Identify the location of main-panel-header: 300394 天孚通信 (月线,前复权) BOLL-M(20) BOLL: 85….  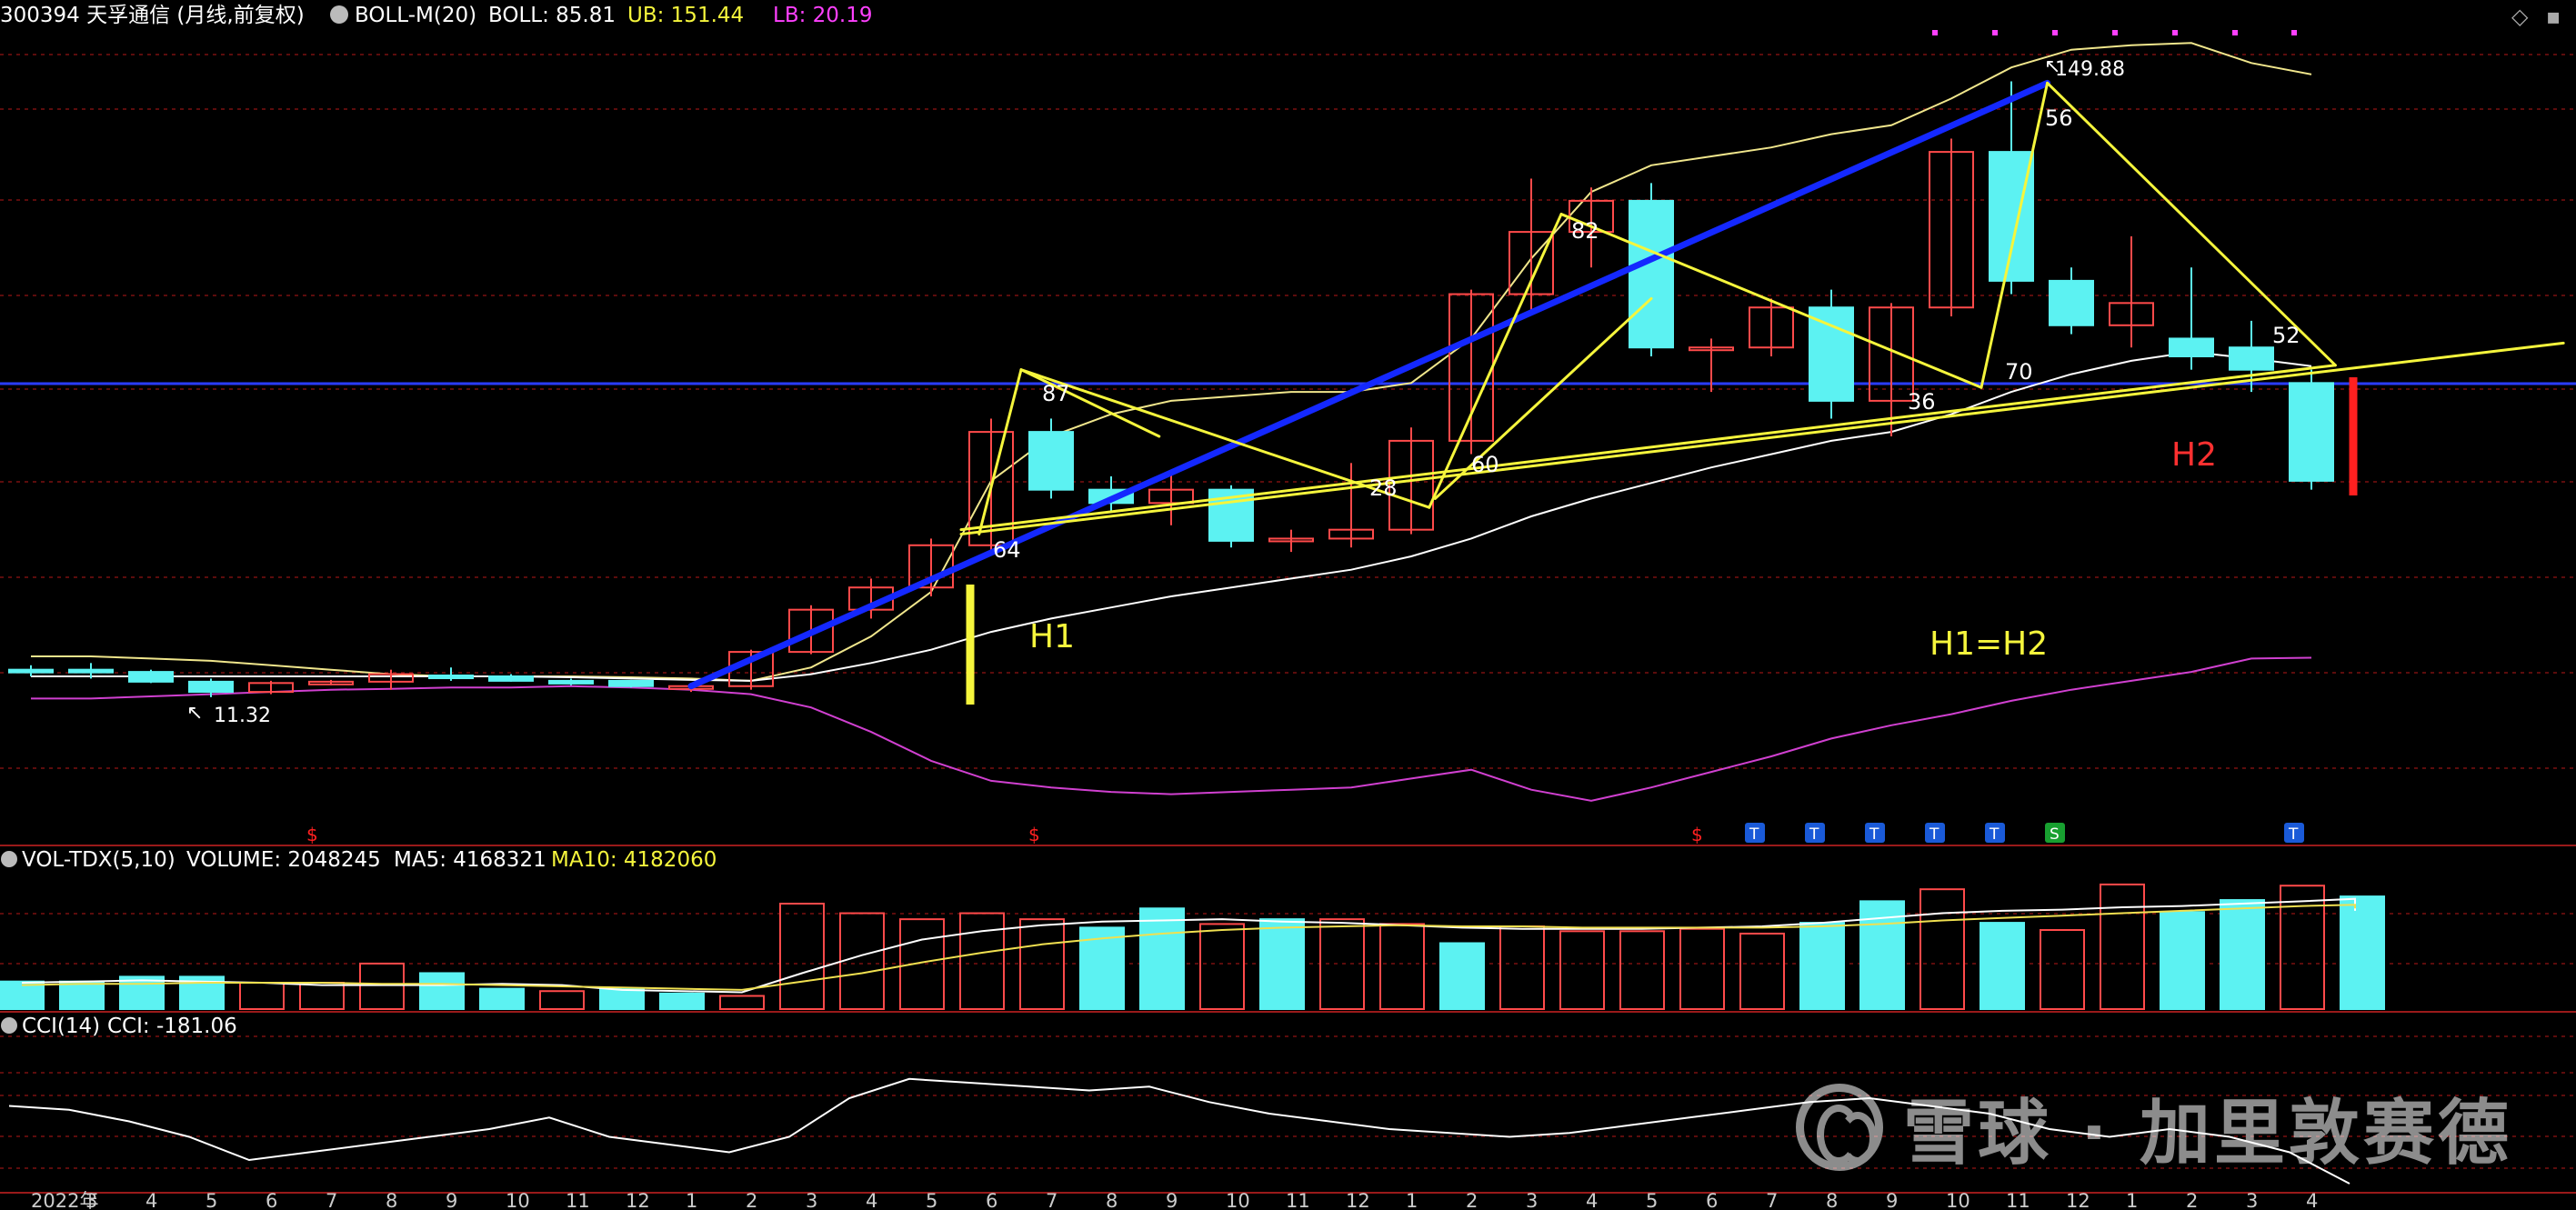
(437, 15).